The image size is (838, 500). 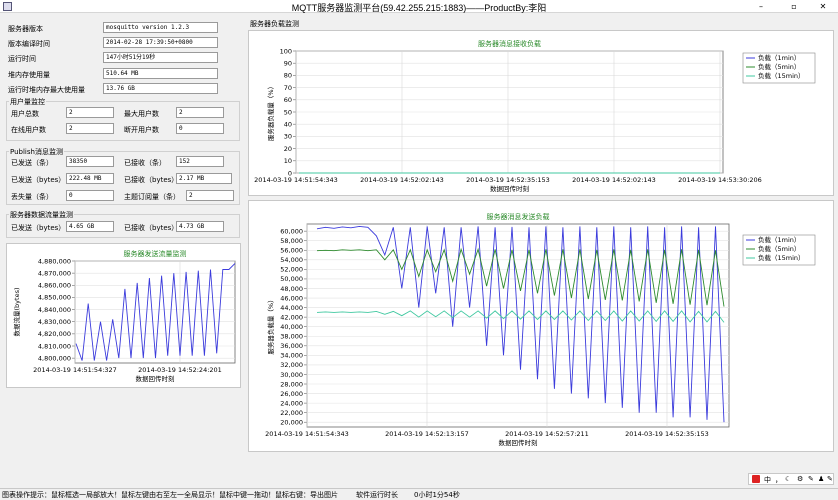 I want to click on publish-sent-bytes-value: 222.48 MB, so click(x=90, y=178).